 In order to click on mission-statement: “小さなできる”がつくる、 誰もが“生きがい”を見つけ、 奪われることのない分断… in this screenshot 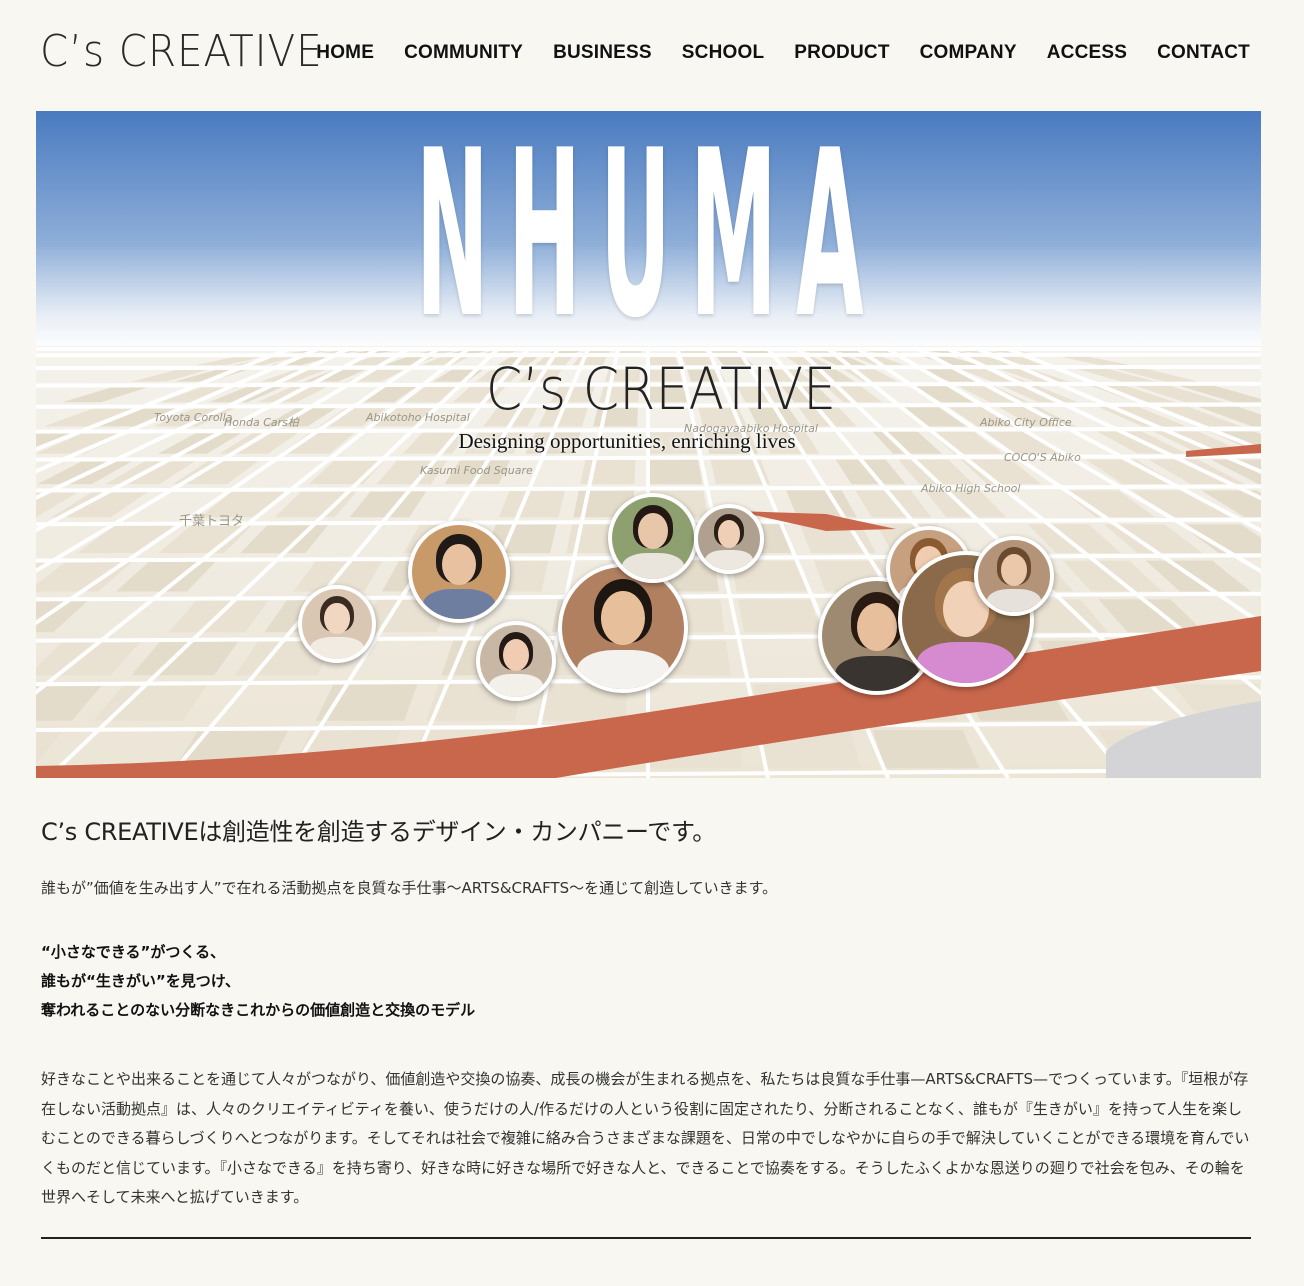, I will do `click(646, 981)`.